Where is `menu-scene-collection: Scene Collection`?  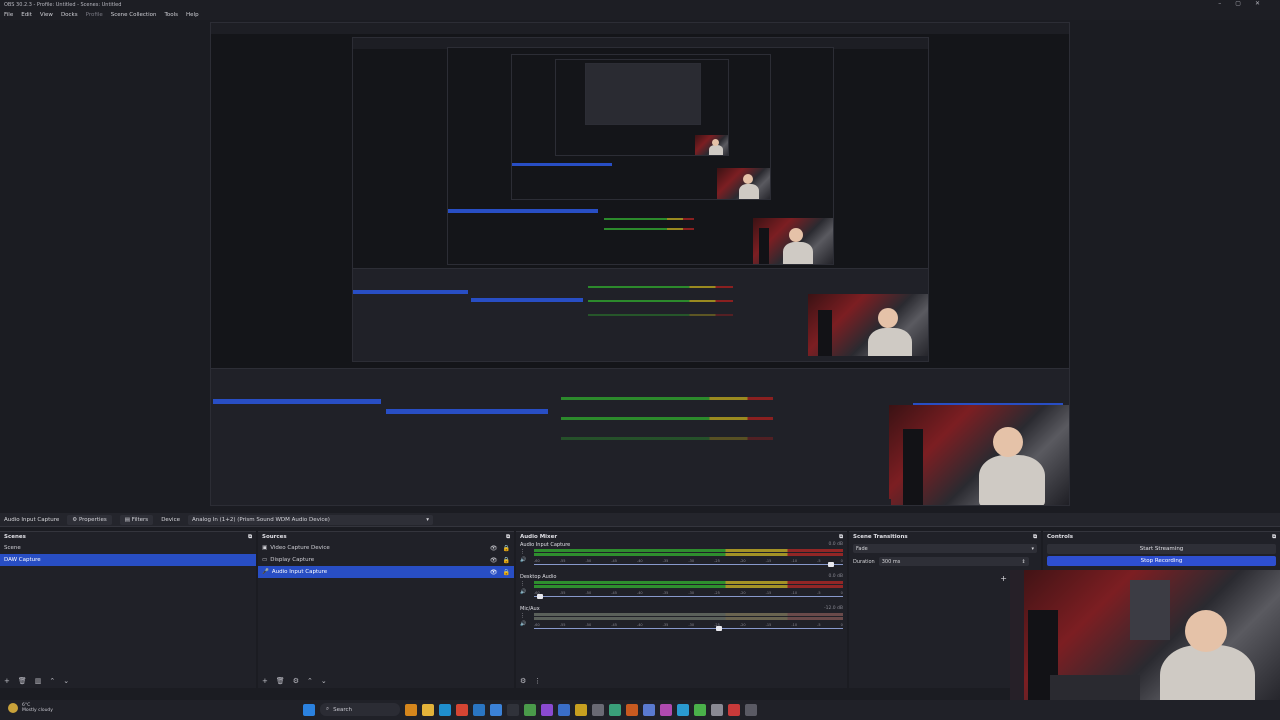 menu-scene-collection: Scene Collection is located at coordinates (134, 15).